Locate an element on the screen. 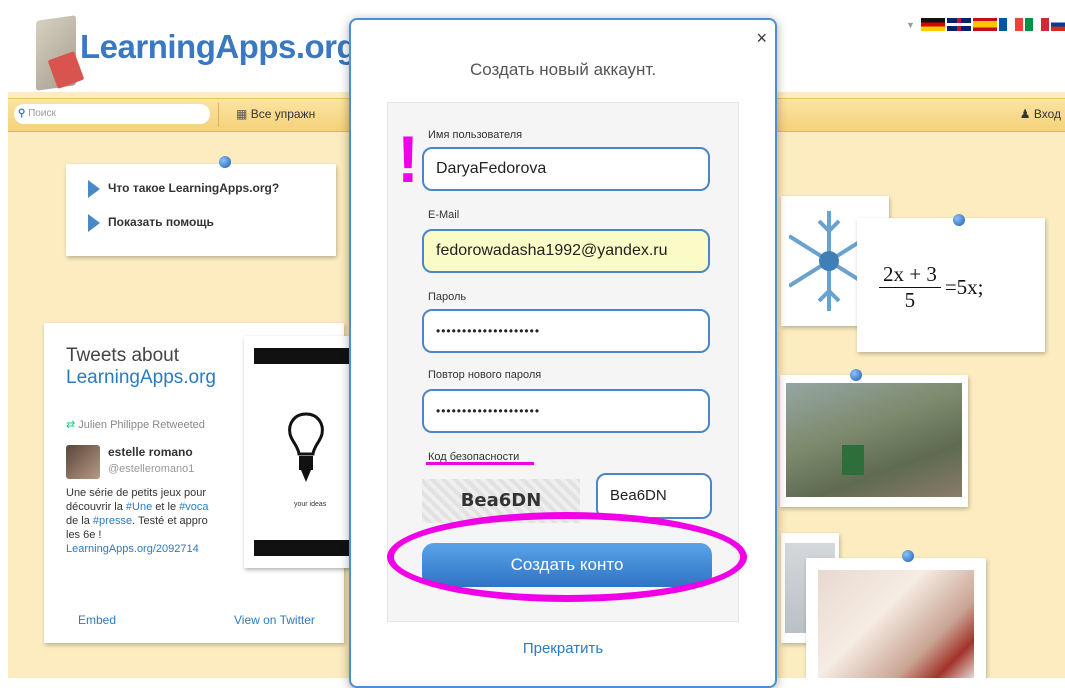 This screenshot has width=1065, height=688. help-item-label: Что такое LearningApps.org? is located at coordinates (194, 188).